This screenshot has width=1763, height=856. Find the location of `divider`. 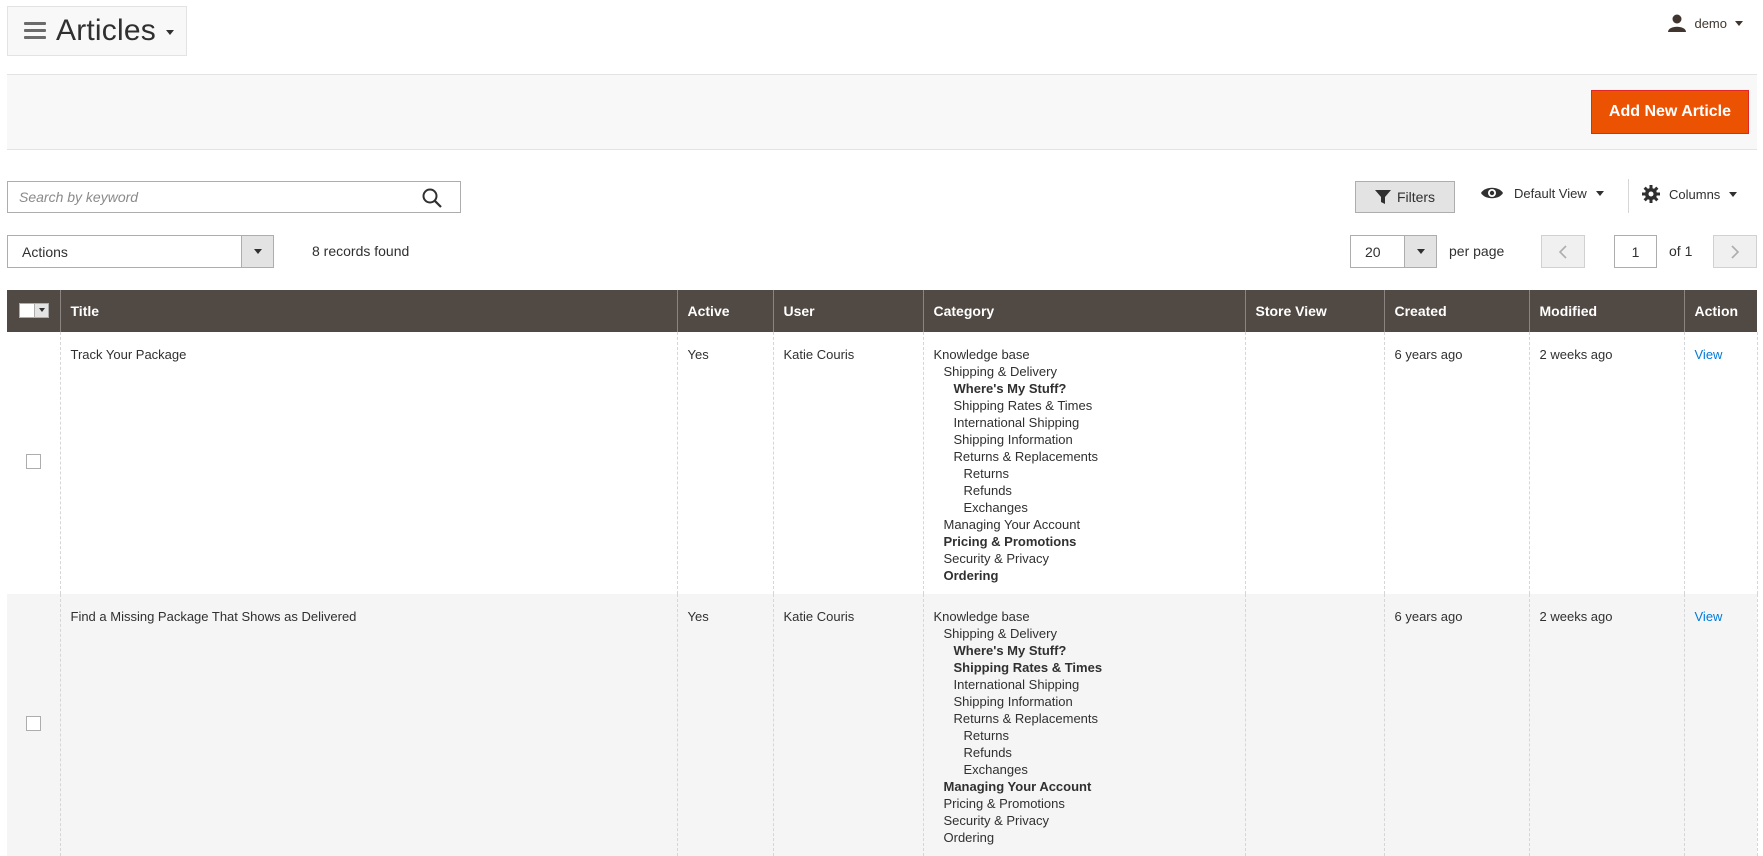

divider is located at coordinates (1628, 196).